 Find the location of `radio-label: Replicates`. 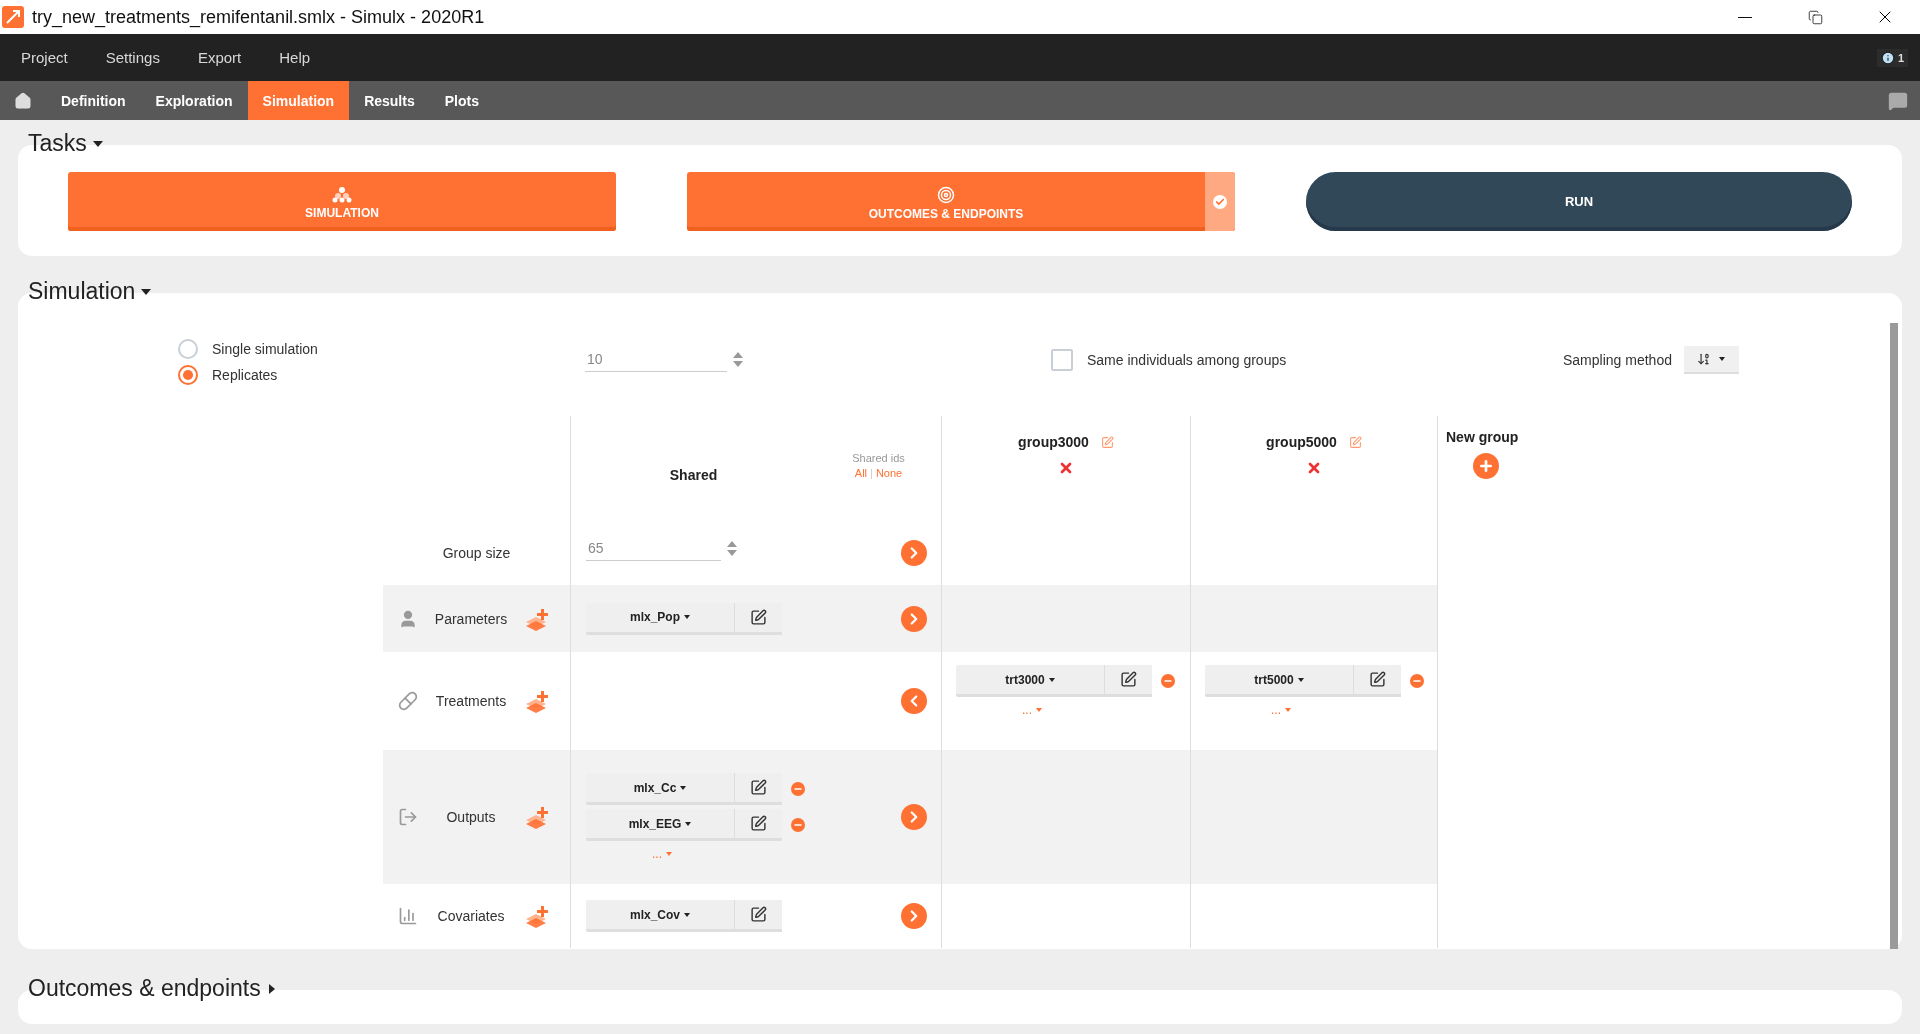

radio-label: Replicates is located at coordinates (245, 375).